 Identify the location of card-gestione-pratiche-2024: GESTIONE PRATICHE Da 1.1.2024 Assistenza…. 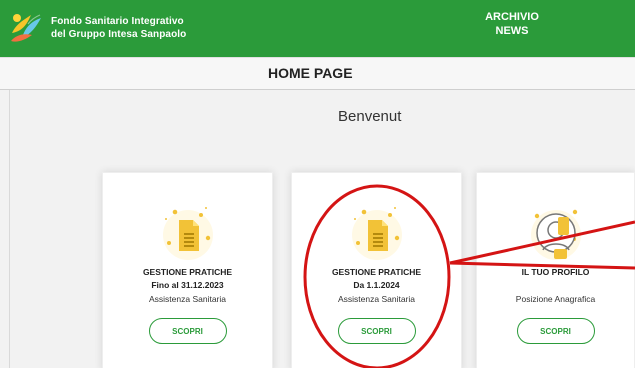
(376, 270).